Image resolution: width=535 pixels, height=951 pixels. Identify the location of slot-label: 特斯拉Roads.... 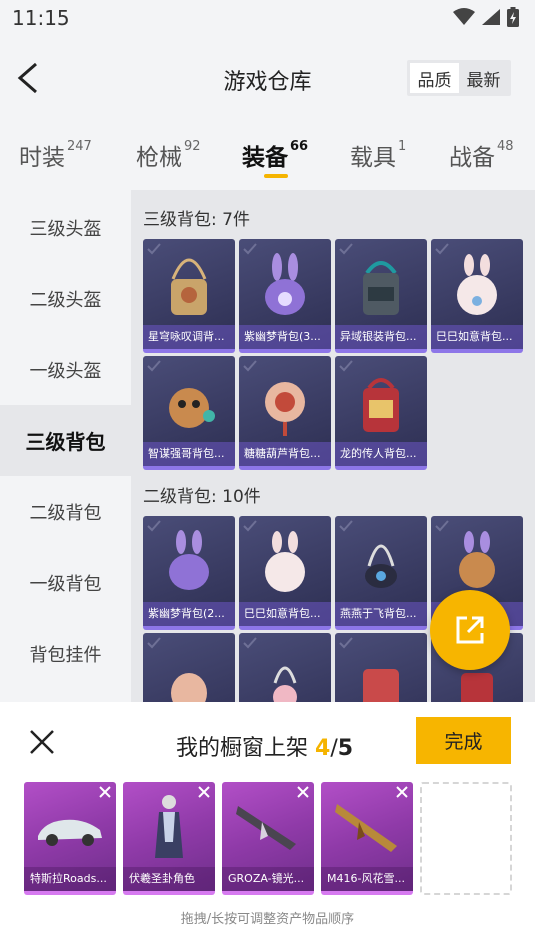
(70, 879).